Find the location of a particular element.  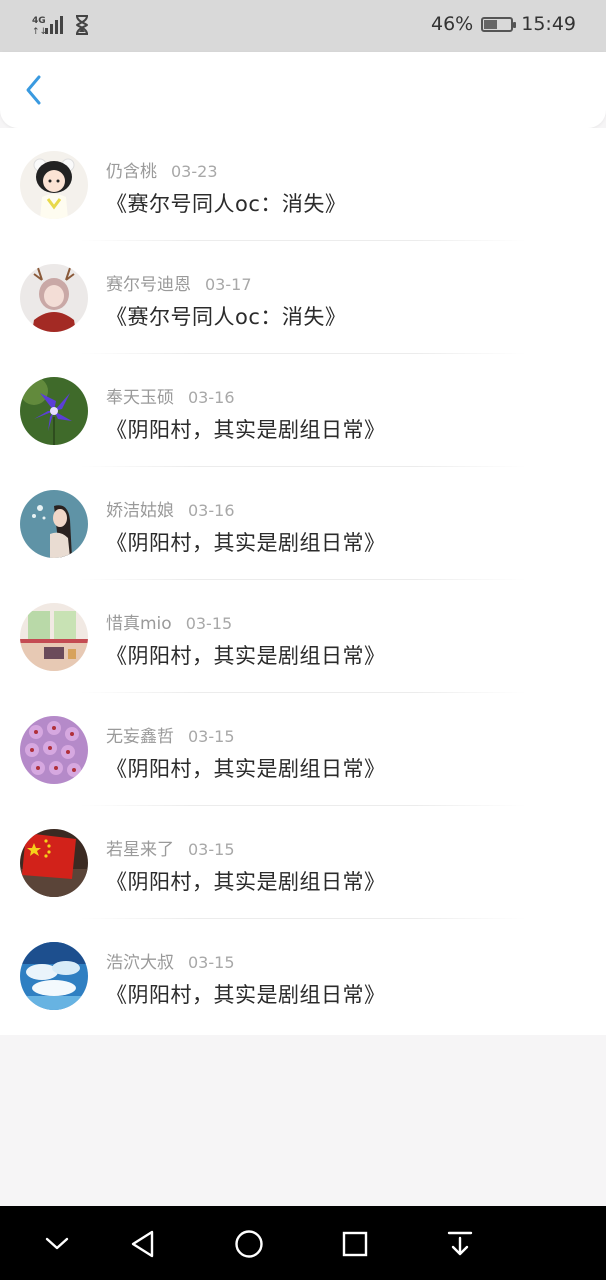

comment-meta: 赛尔号迪恩 03-17 is located at coordinates (179, 282).